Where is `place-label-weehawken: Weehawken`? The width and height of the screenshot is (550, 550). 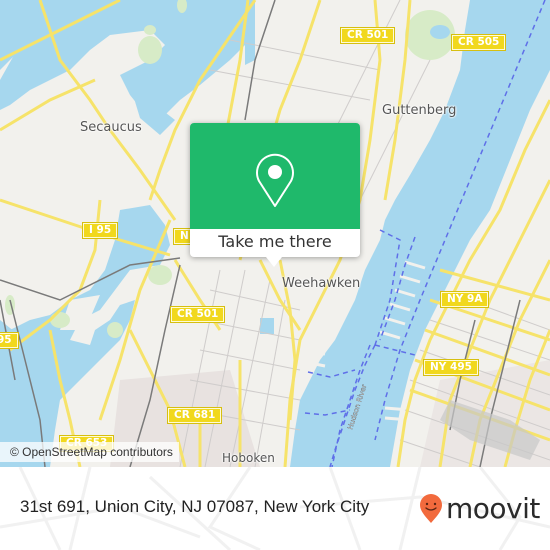 place-label-weehawken: Weehawken is located at coordinates (321, 283).